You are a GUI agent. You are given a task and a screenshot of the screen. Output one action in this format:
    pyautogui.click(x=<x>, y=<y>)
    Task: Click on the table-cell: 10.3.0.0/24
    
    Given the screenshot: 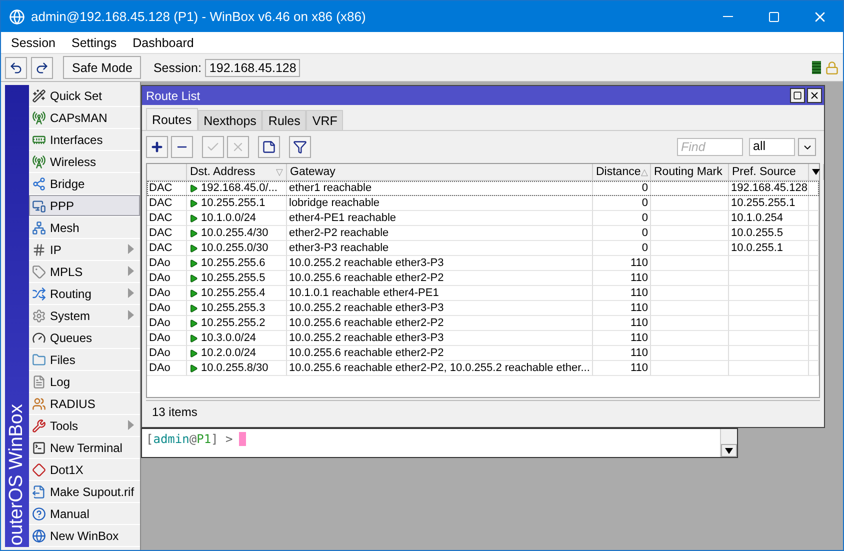 What is the action you would take?
    pyautogui.click(x=237, y=338)
    